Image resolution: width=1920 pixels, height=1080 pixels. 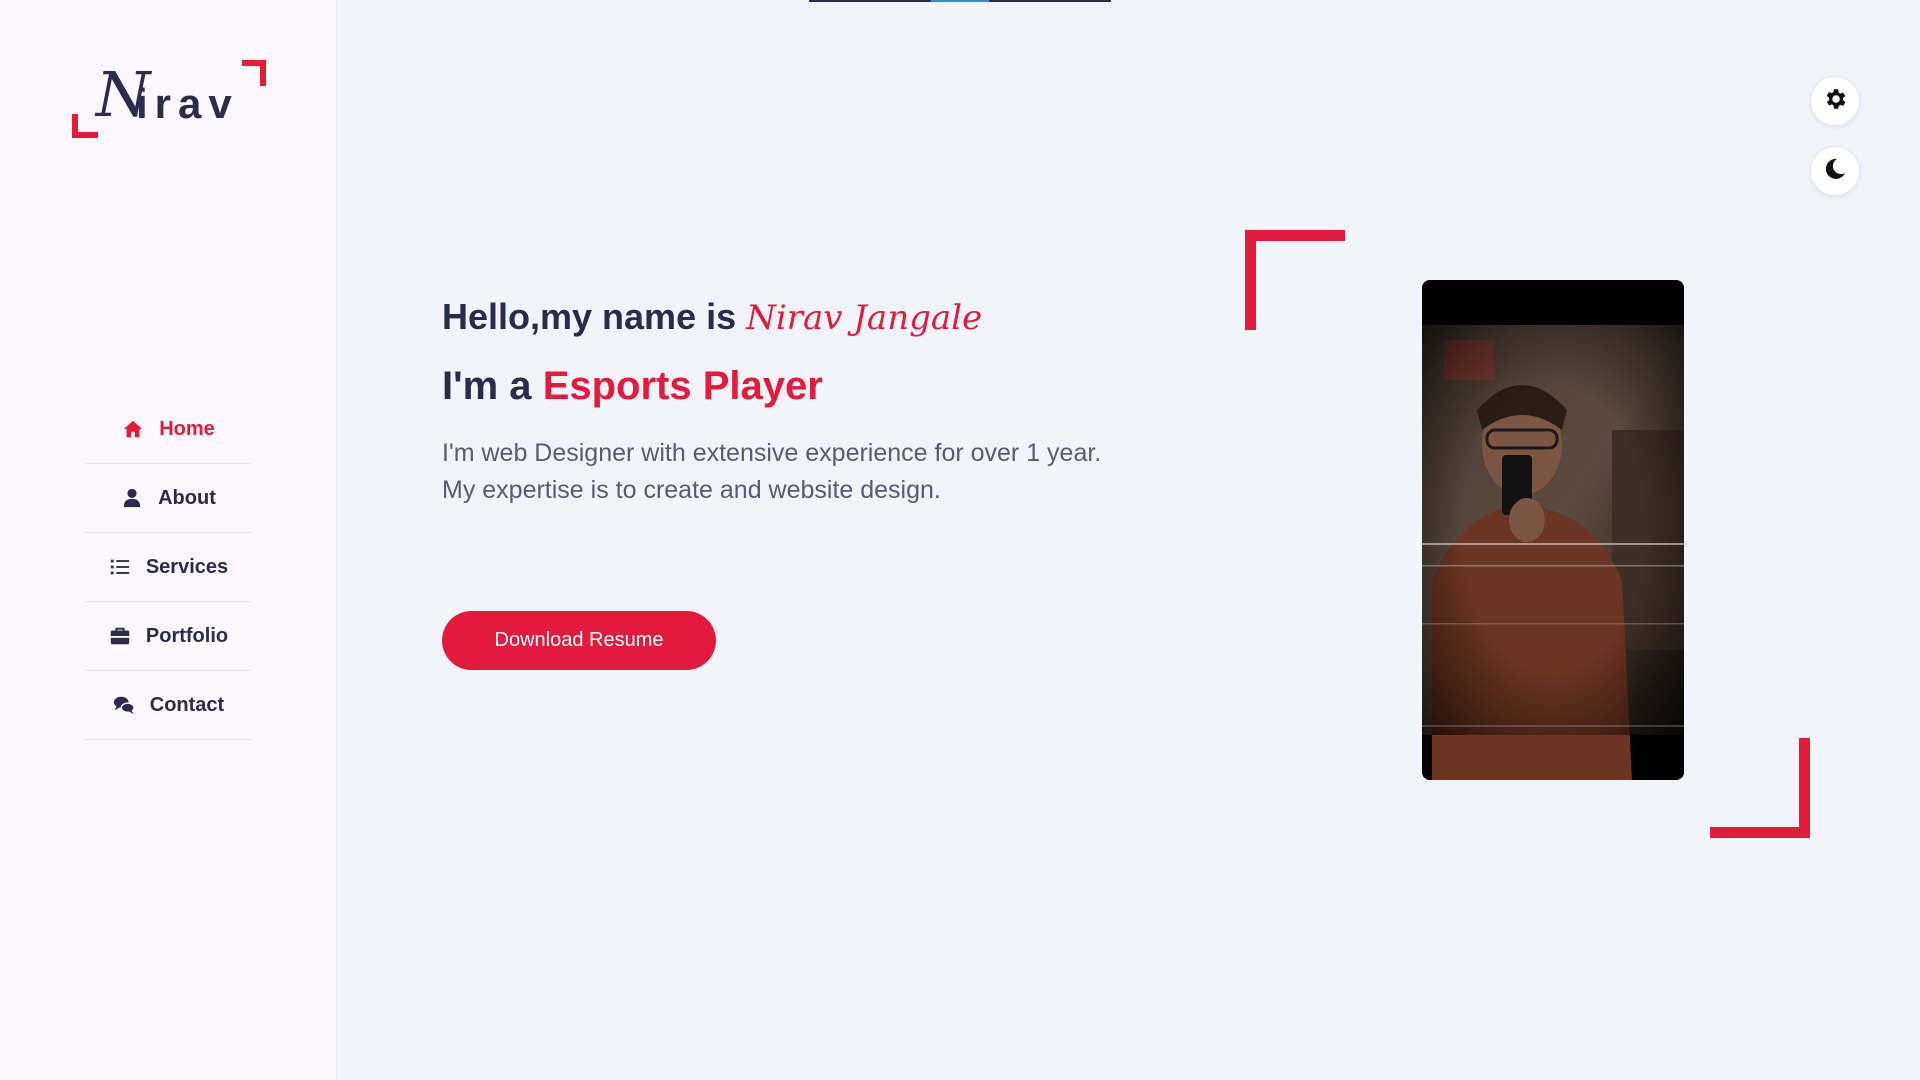 I want to click on nav-label-home: Home, so click(x=187, y=428).